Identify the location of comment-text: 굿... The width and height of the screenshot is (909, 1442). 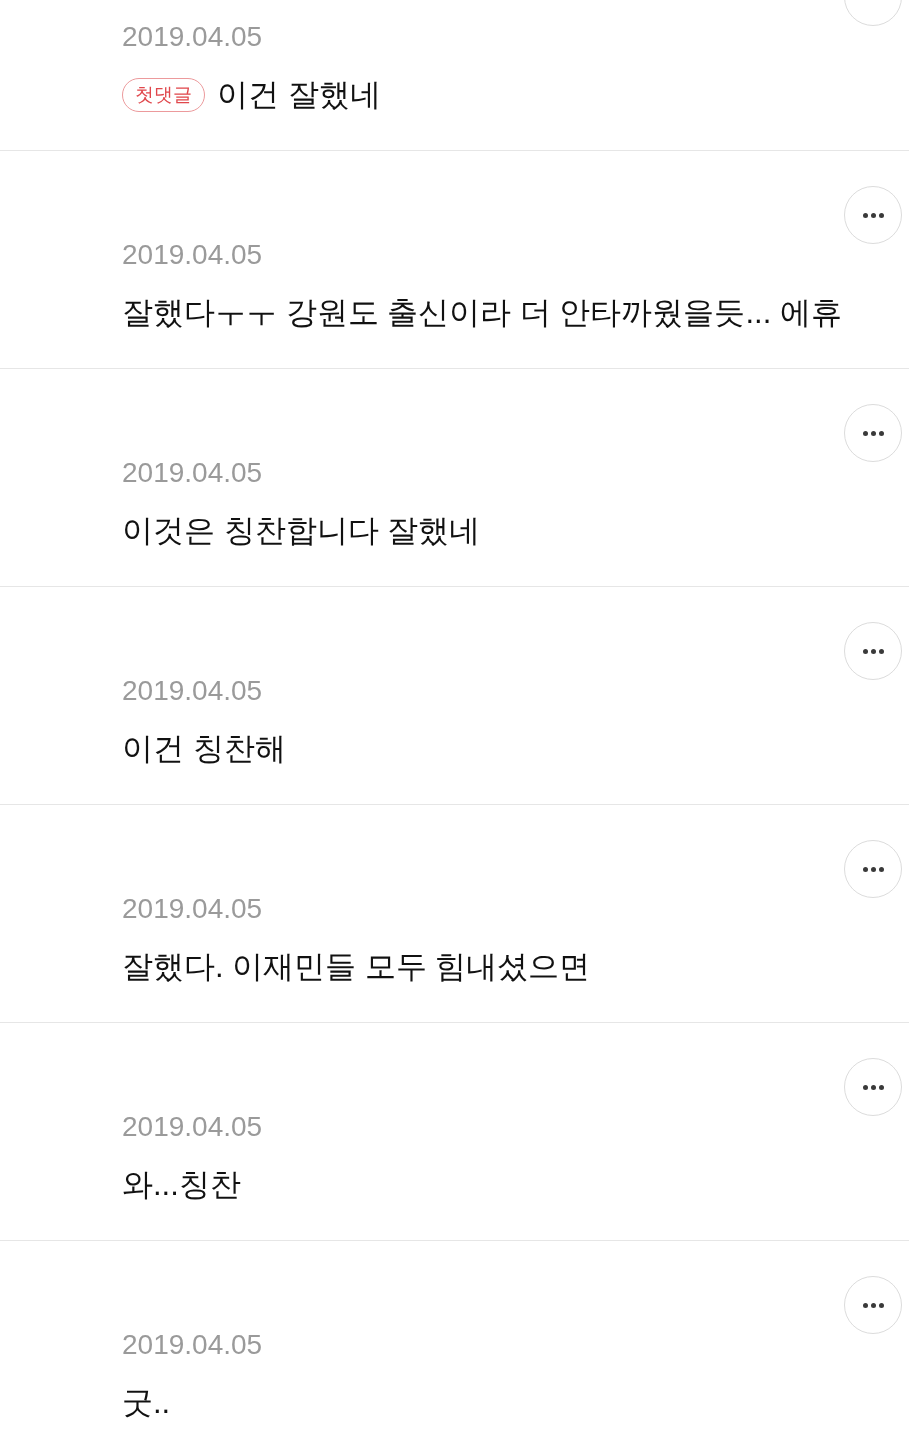
(146, 1403).